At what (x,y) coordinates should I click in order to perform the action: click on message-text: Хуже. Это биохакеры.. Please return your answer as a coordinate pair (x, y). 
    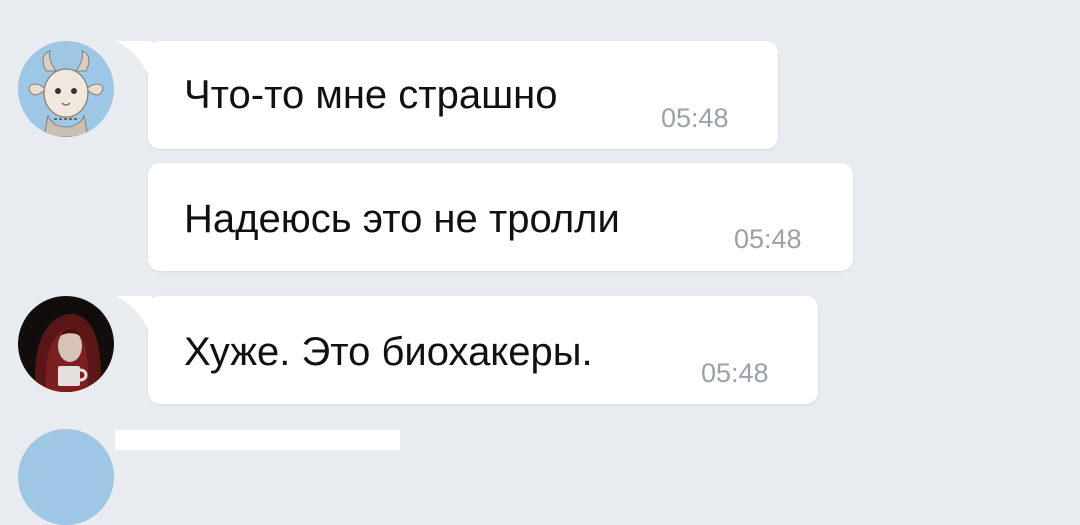
    Looking at the image, I should click on (388, 352).